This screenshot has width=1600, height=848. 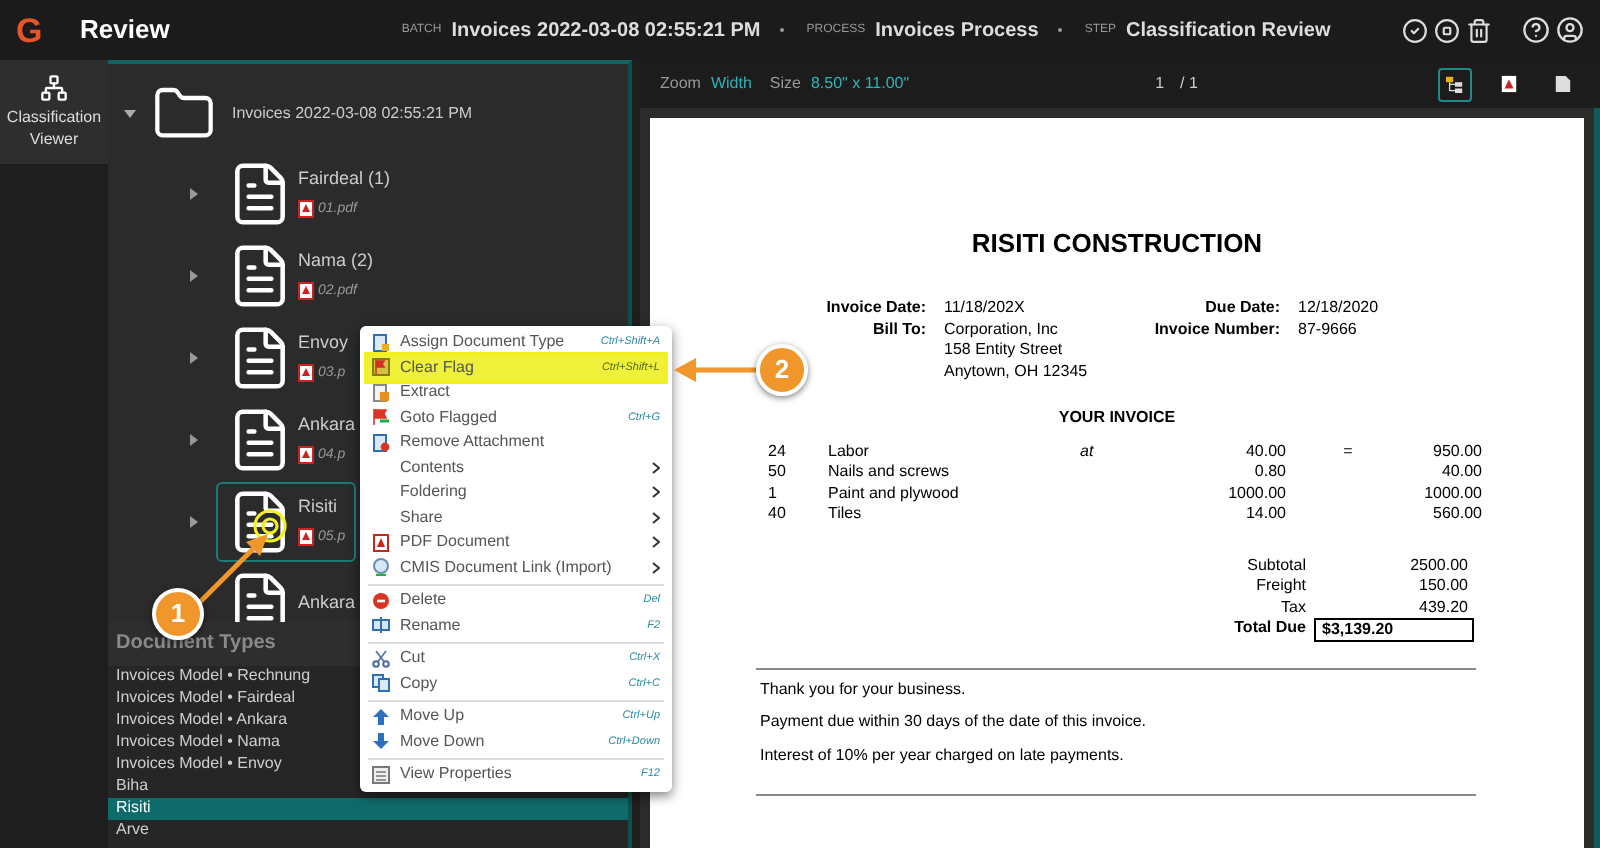 I want to click on price-cell-text: 40.00, so click(x=1264, y=451).